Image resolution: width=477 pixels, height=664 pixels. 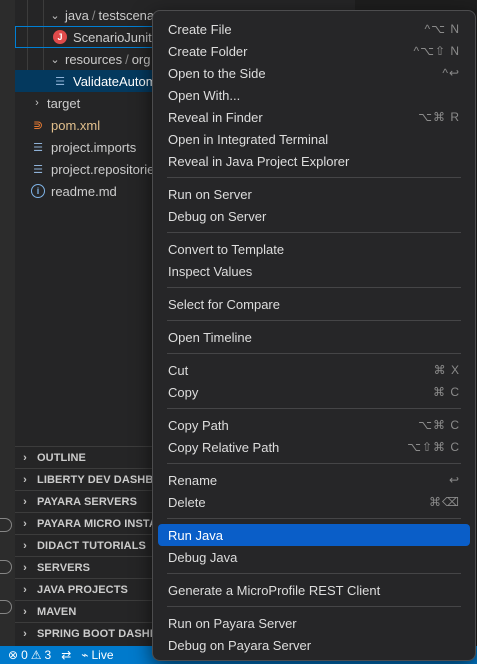 What do you see at coordinates (187, 502) in the screenshot?
I see `menu-item-label: Delete` at bounding box center [187, 502].